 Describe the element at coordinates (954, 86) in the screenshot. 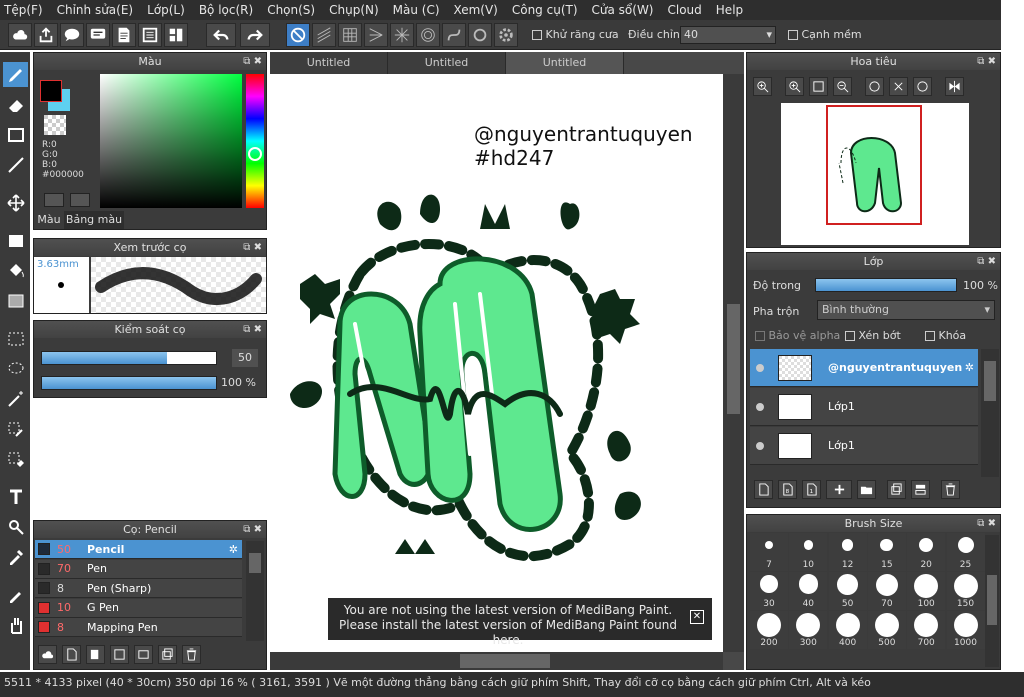

I see `flip-icon` at that location.